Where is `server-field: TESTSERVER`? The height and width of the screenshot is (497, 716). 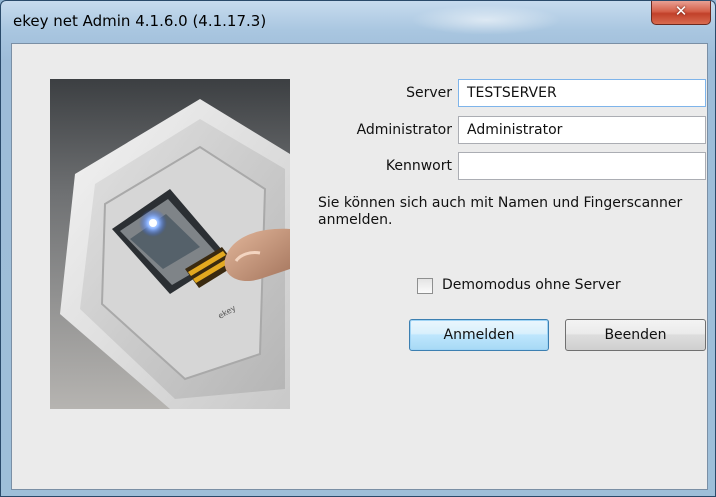
server-field: TESTSERVER is located at coordinates (582, 93).